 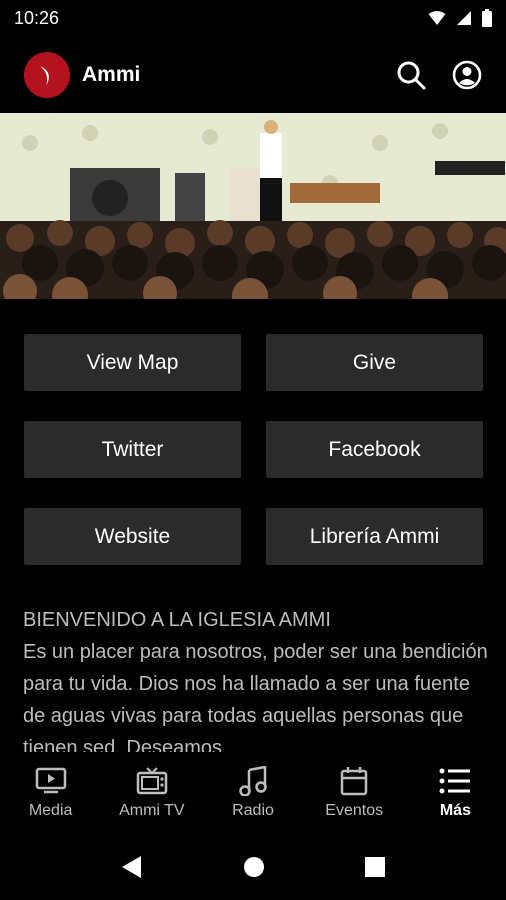 I want to click on twitter-button: Twitter, so click(x=132, y=449).